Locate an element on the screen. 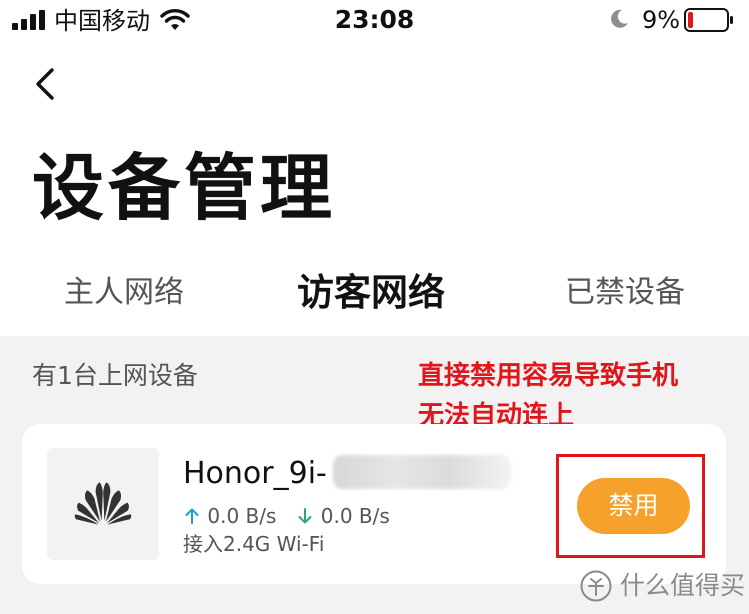  device-icon-box is located at coordinates (103, 504).